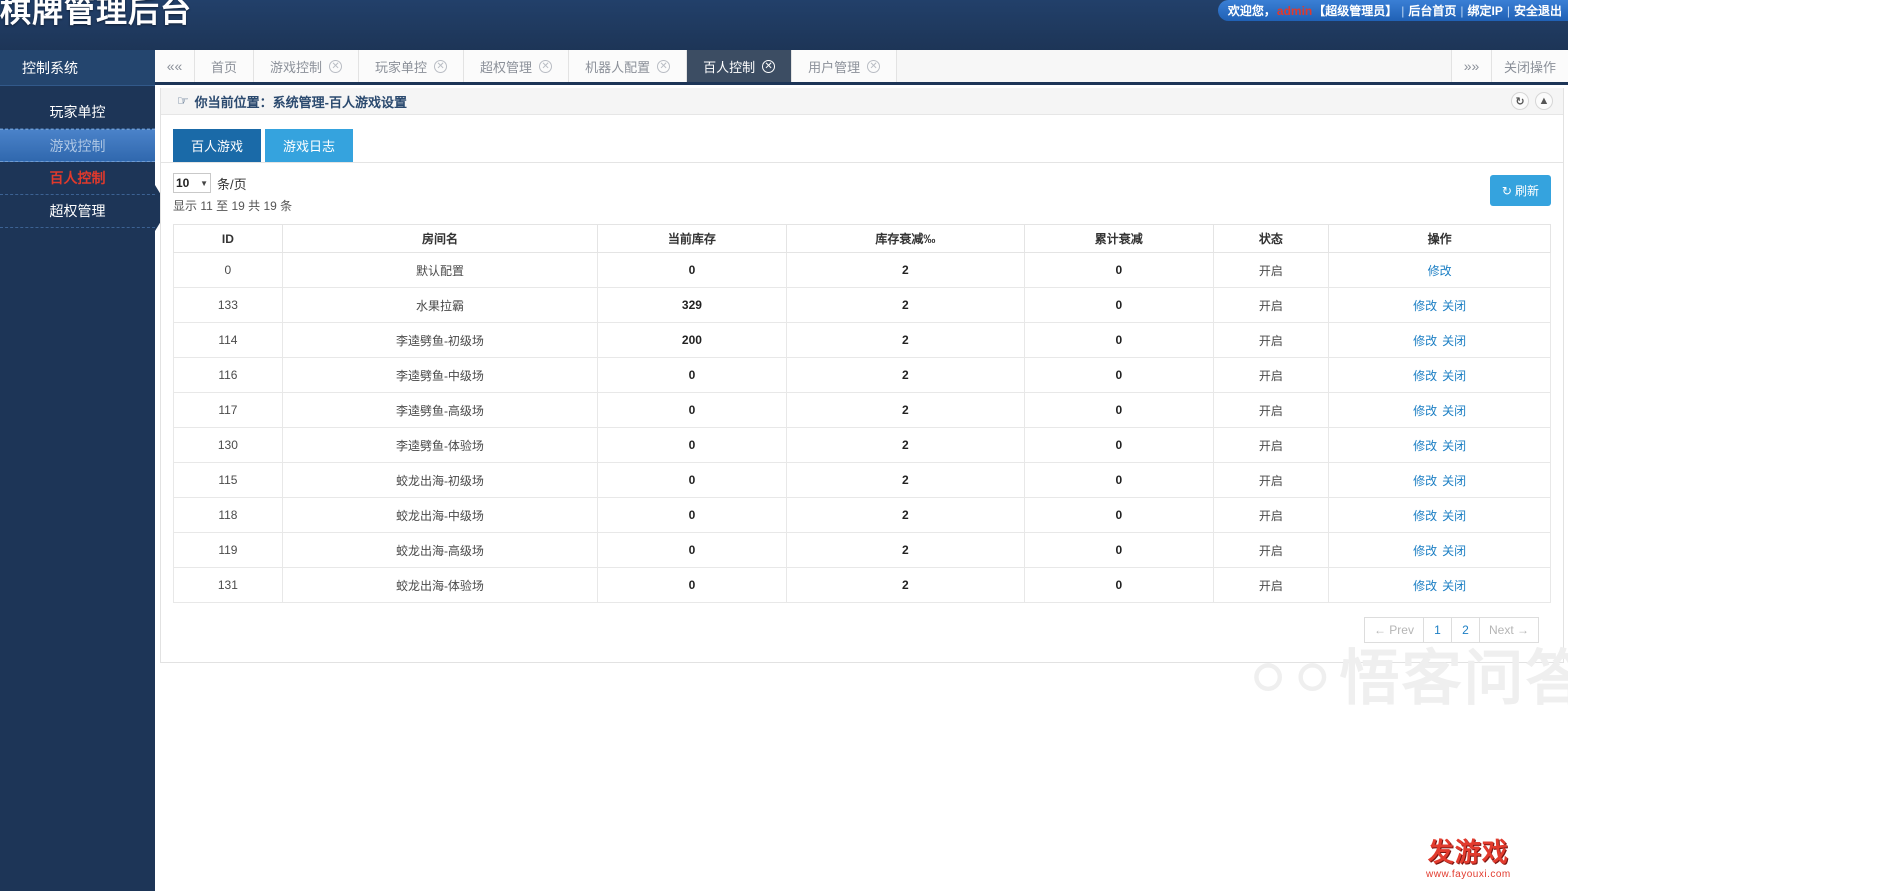 This screenshot has height=891, width=1885. Describe the element at coordinates (692, 305) in the screenshot. I see `cell-current-stock: 329` at that location.